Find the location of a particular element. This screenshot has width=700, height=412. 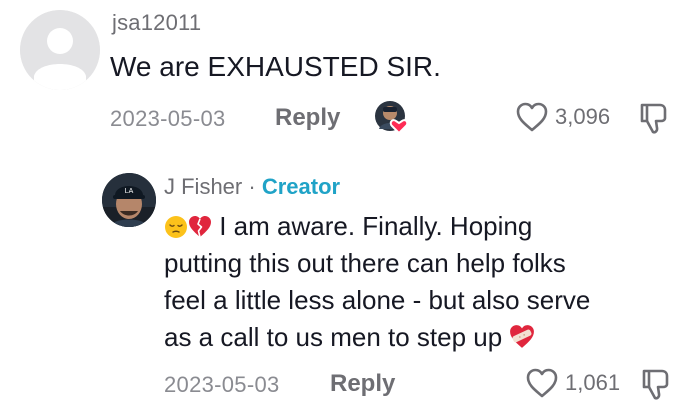

reply-button: Reply is located at coordinates (307, 118).